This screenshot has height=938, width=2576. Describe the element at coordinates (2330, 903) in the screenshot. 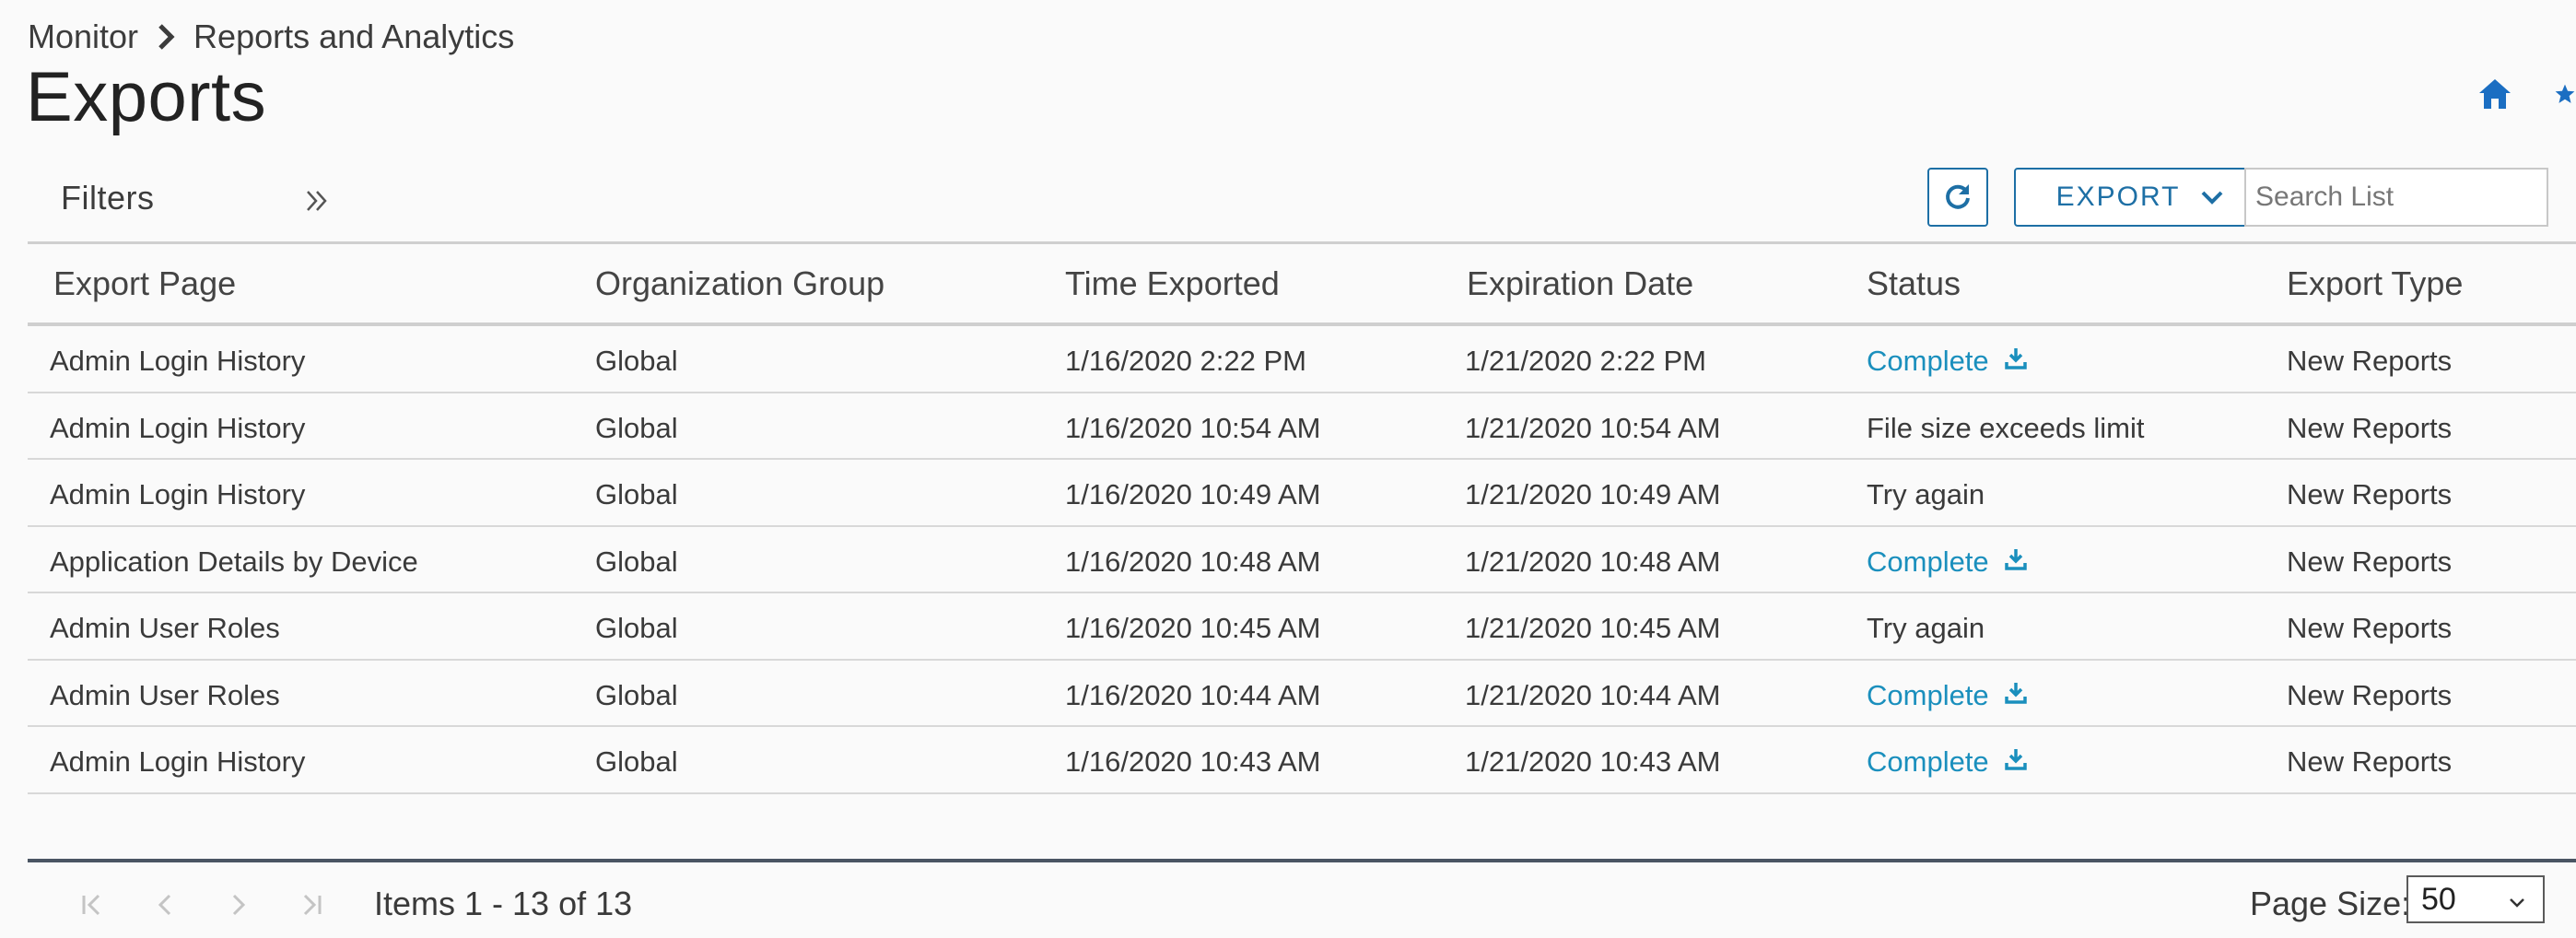

I see `page-size-label: Page Size:` at that location.